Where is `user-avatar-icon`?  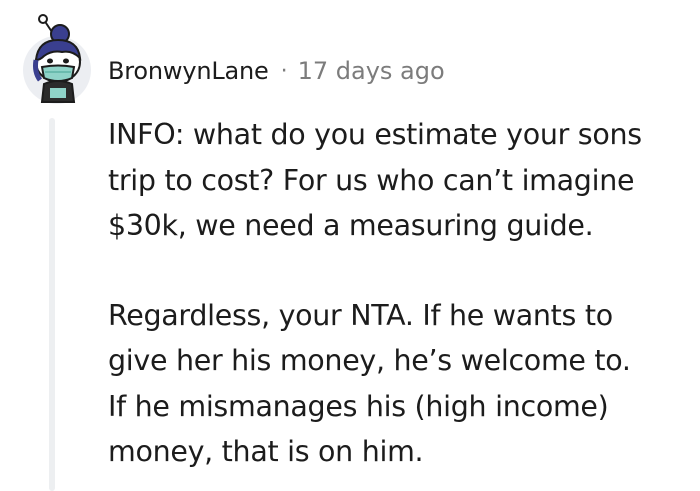 user-avatar-icon is located at coordinates (57, 59).